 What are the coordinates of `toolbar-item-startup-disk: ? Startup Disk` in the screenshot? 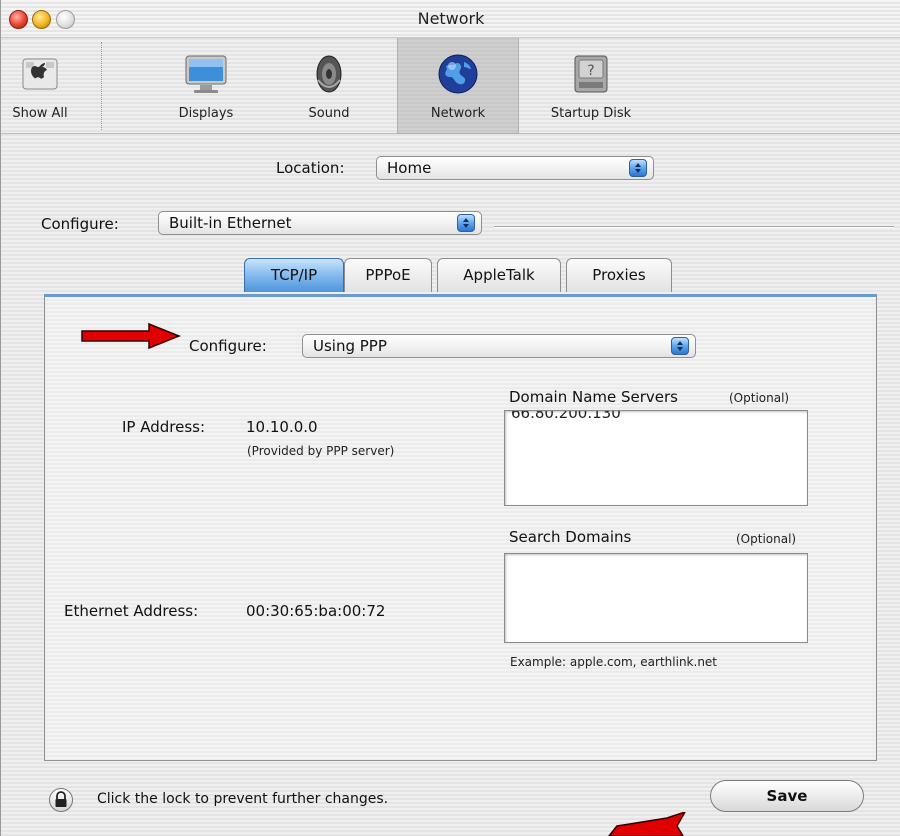 It's located at (591, 86).